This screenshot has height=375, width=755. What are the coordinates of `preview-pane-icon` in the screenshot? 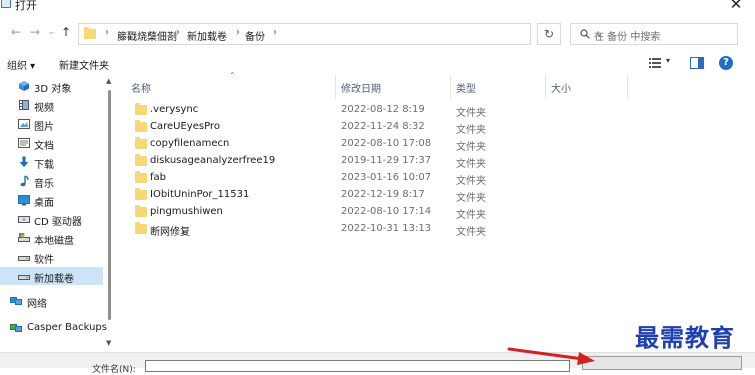 It's located at (697, 63).